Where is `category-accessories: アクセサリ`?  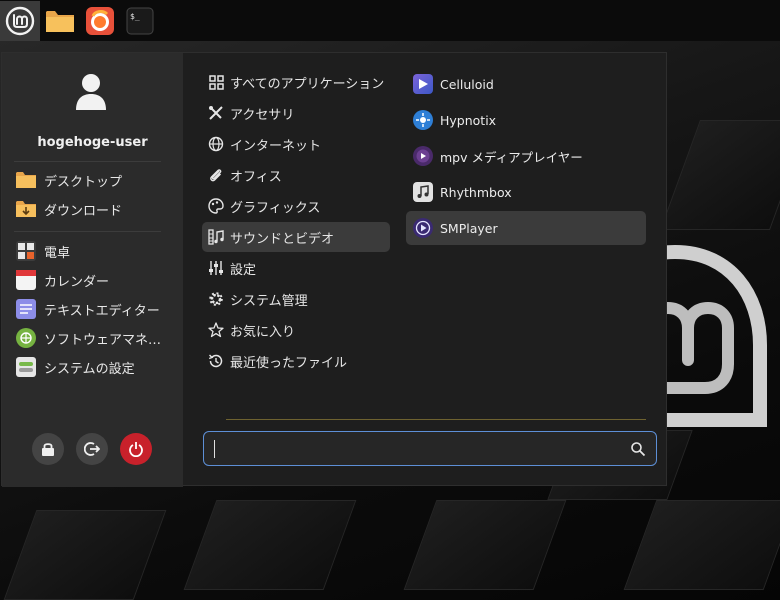 category-accessories: アクセサリ is located at coordinates (296, 113).